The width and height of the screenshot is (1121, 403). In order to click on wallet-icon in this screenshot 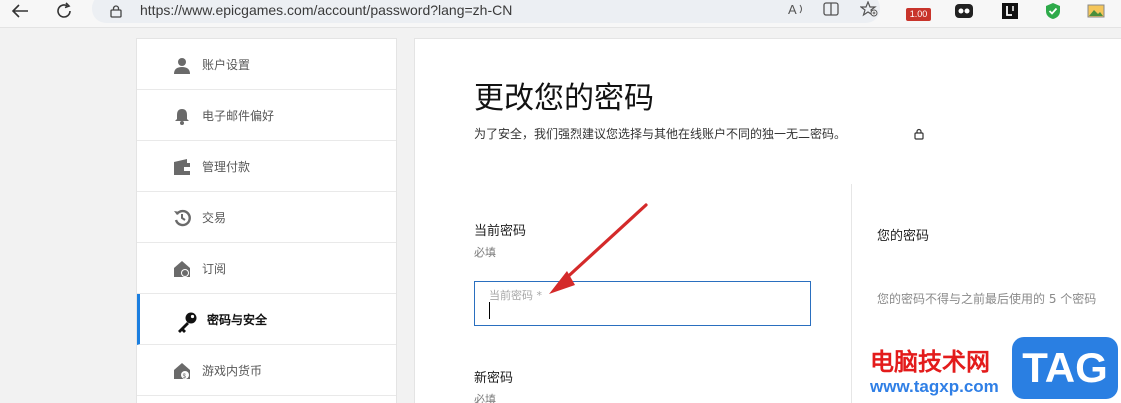, I will do `click(182, 167)`.